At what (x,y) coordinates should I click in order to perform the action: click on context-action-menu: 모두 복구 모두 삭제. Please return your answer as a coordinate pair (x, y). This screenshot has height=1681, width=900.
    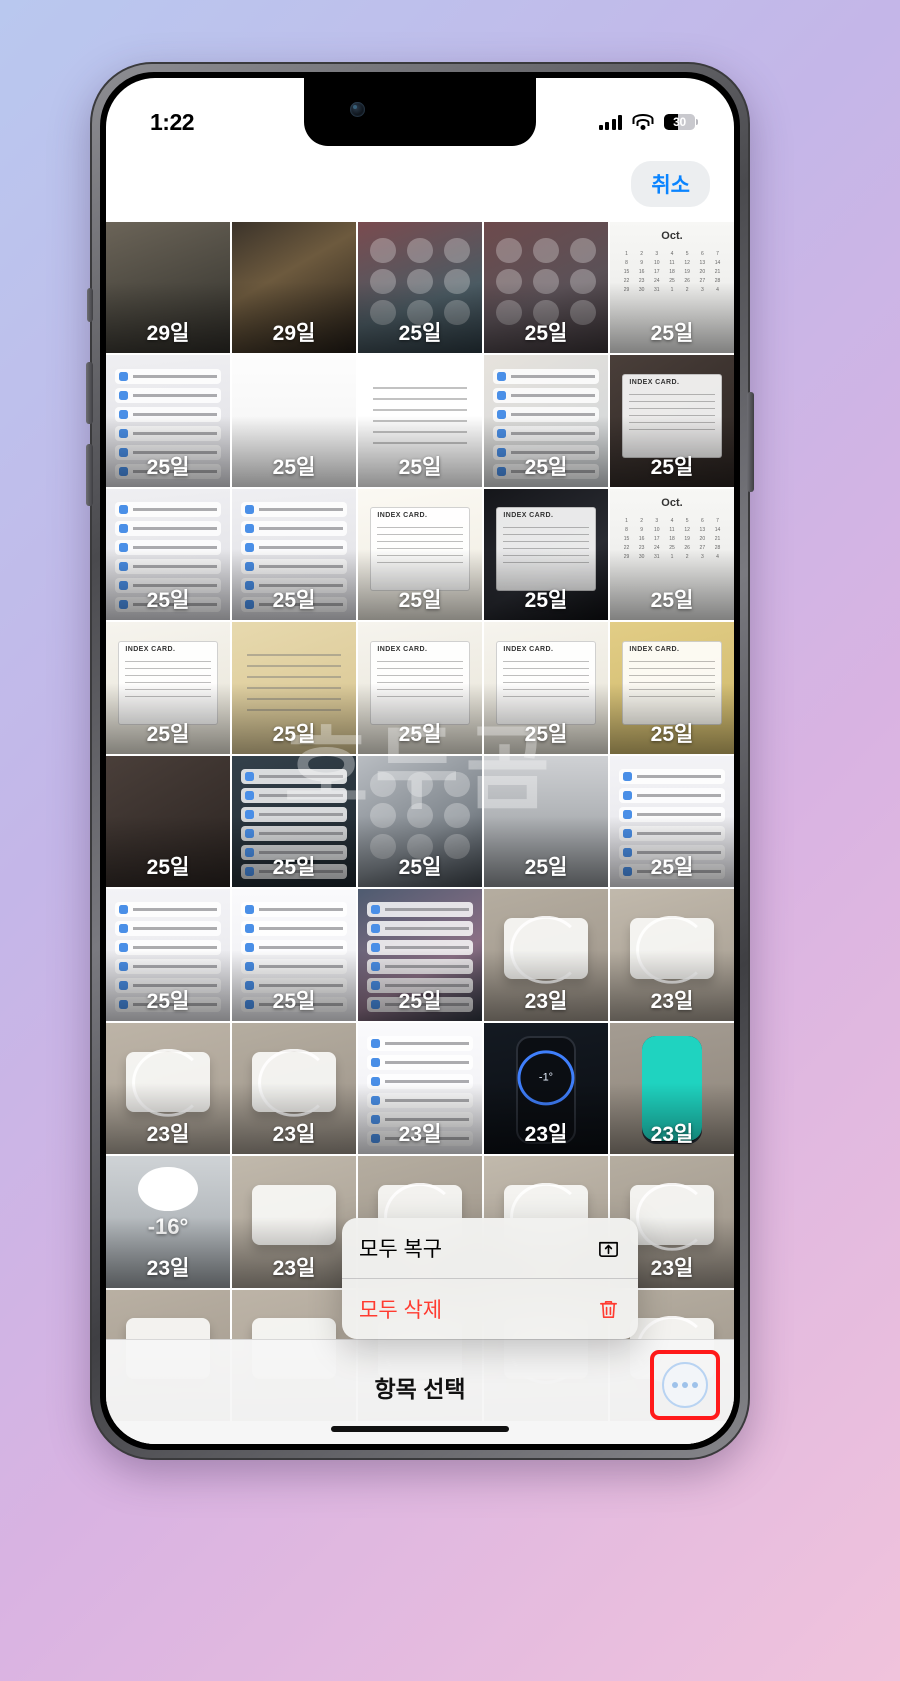
    Looking at the image, I should click on (490, 1278).